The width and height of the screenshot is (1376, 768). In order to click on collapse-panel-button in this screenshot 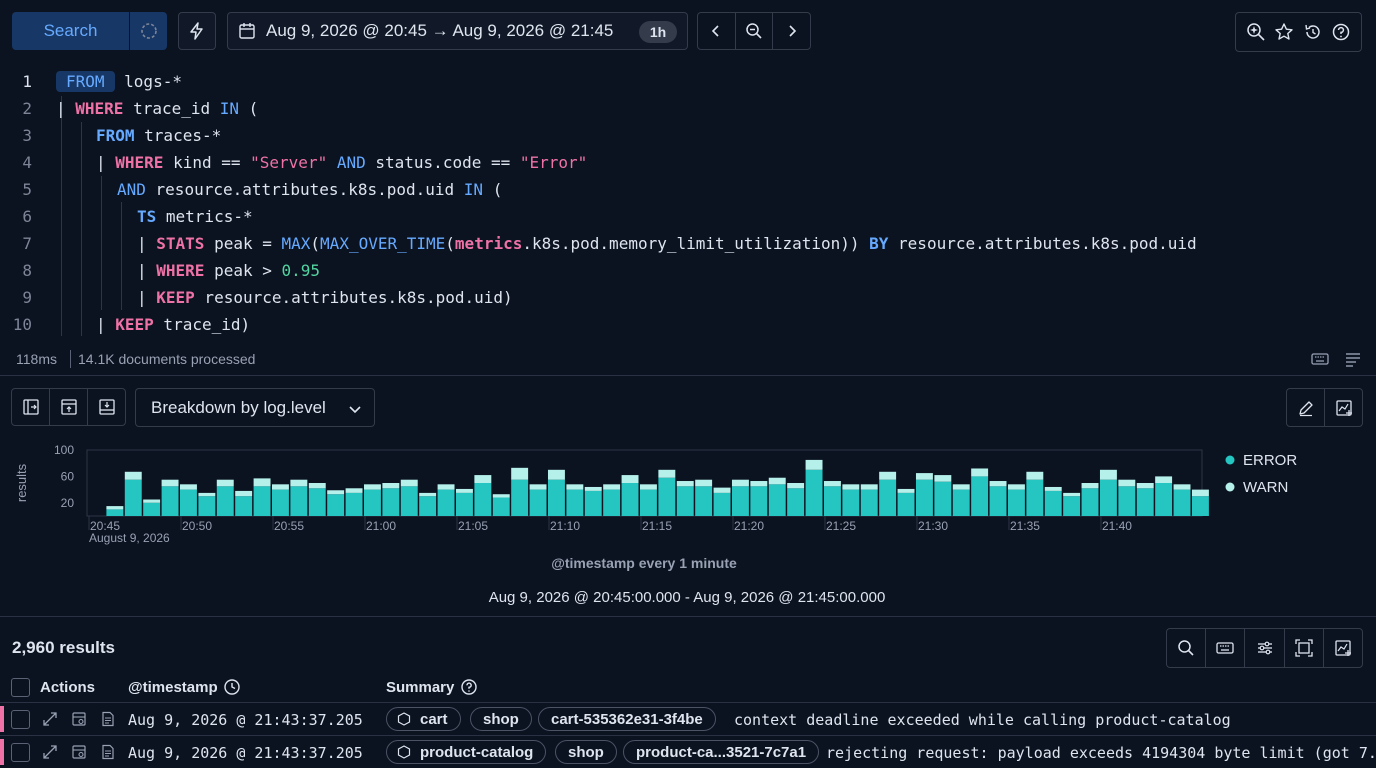, I will do `click(31, 407)`.